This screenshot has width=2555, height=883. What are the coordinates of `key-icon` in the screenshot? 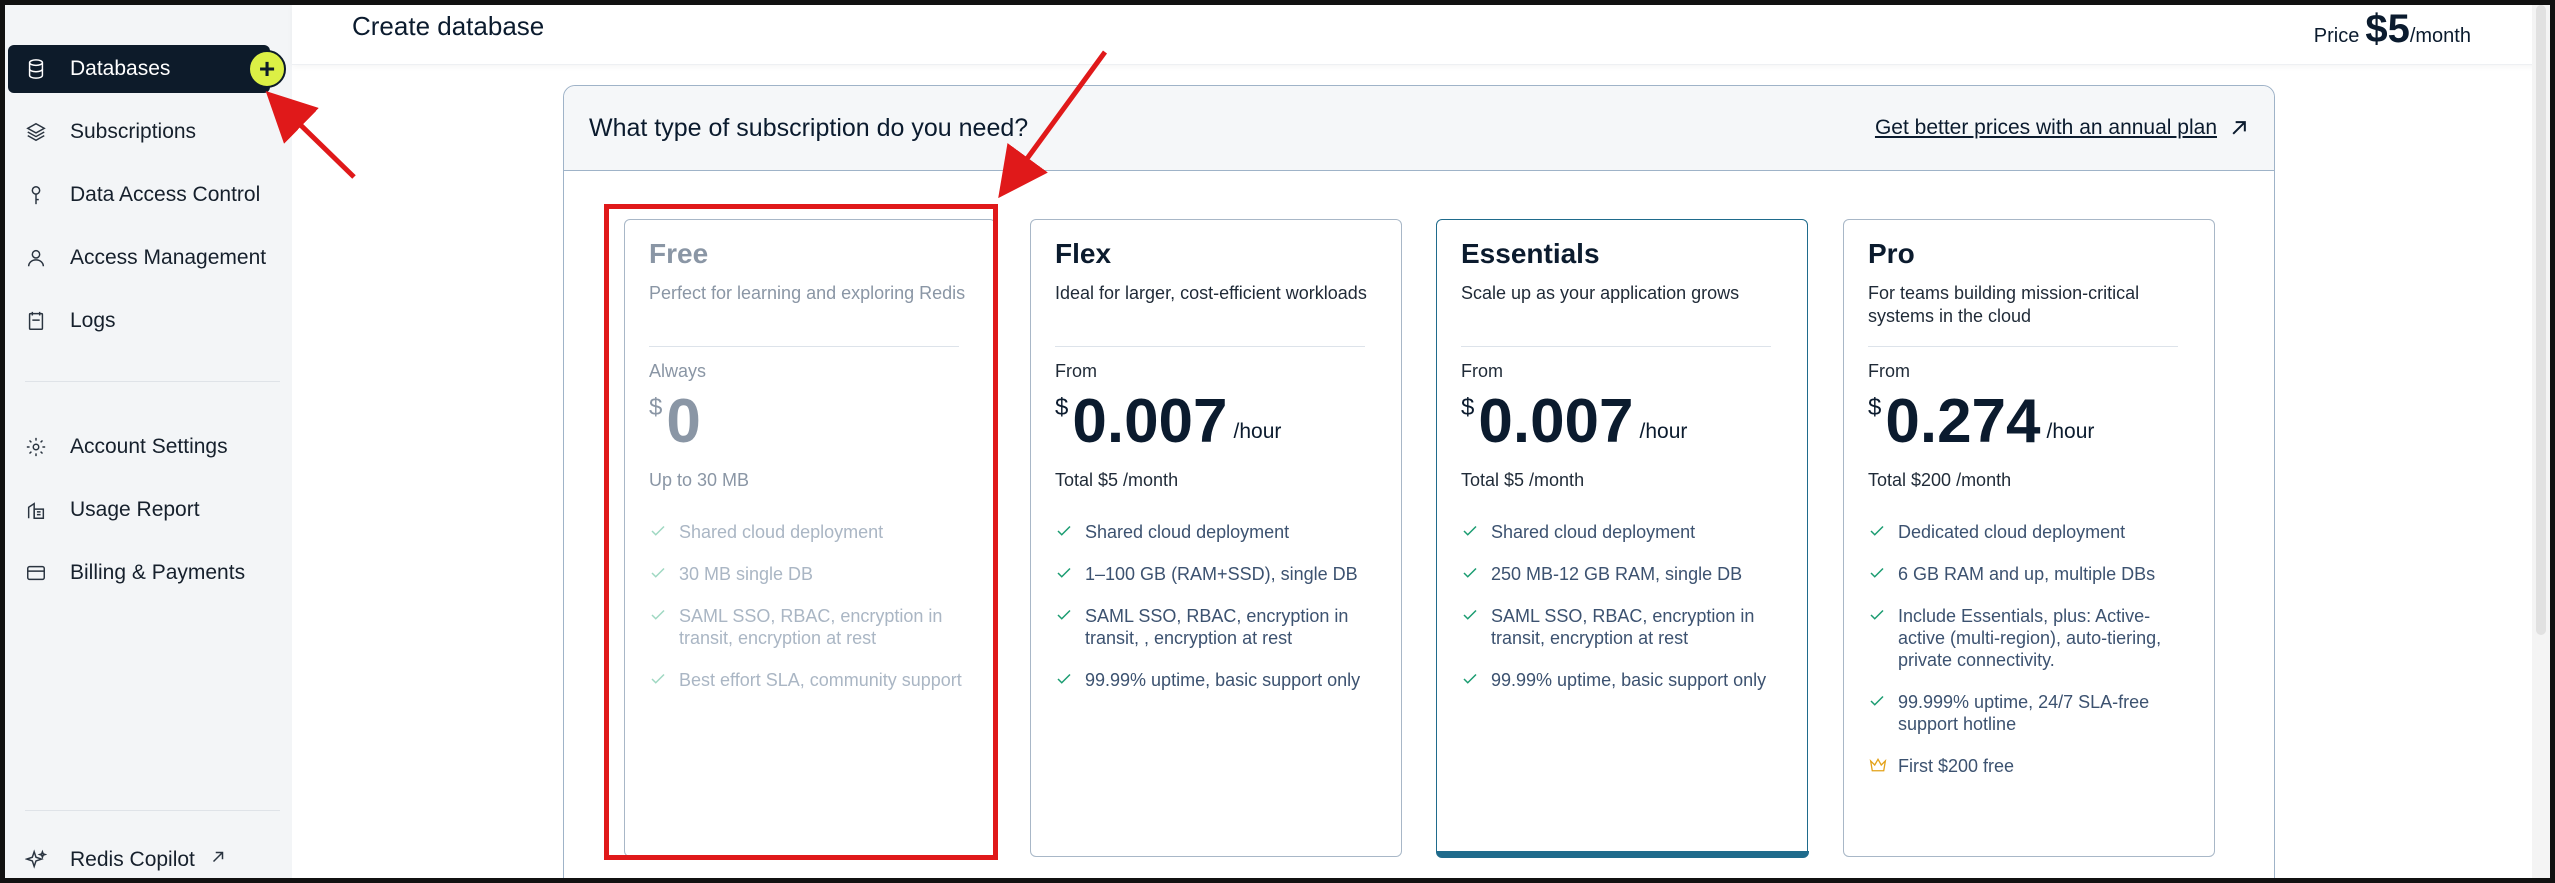 It's located at (36, 195).